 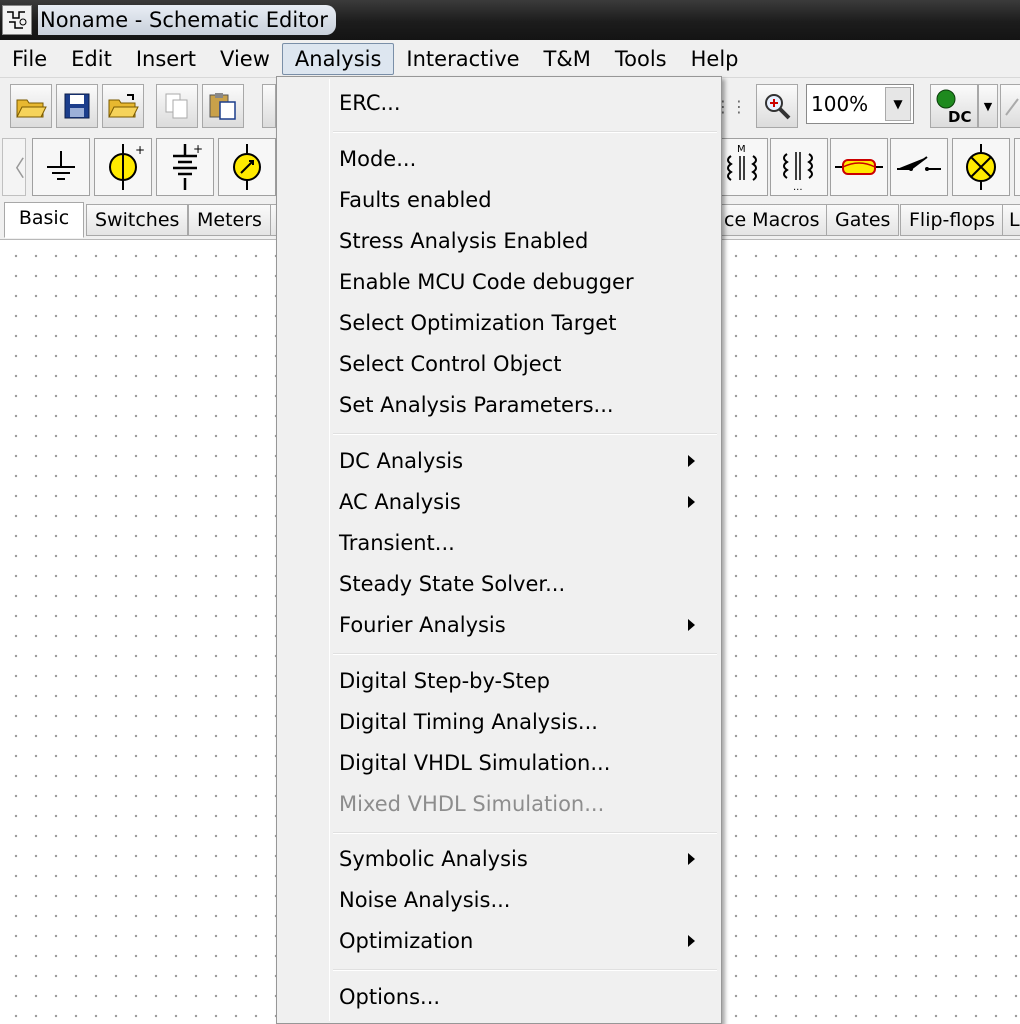 What do you see at coordinates (415, 200) in the screenshot?
I see `menu-item-label: Faults enabled` at bounding box center [415, 200].